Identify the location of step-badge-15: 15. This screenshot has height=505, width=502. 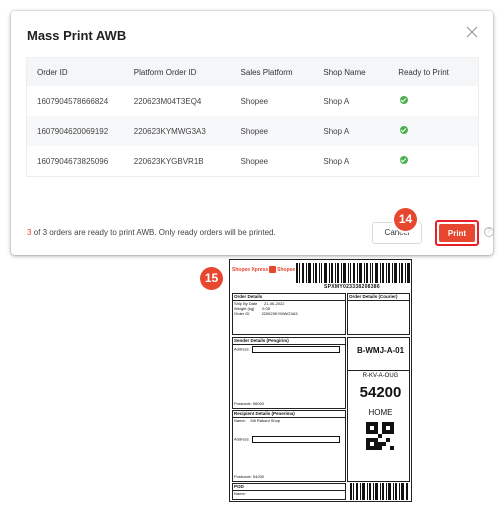
(211, 278).